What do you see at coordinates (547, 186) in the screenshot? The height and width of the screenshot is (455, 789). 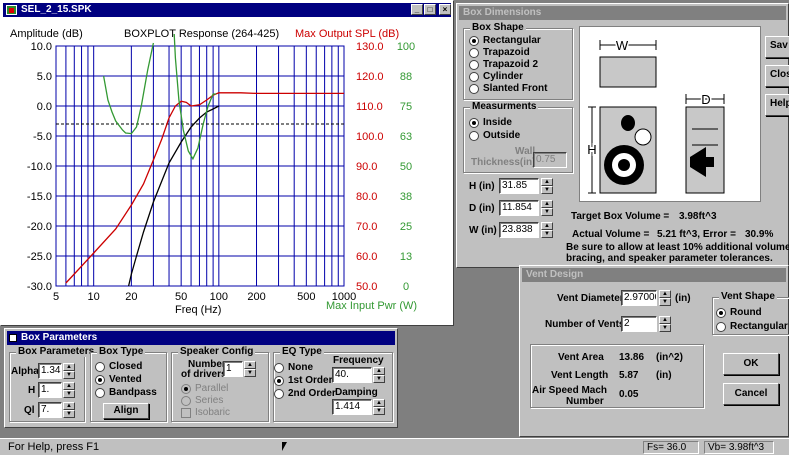 I see `h-spinner: ▲ ▼` at bounding box center [547, 186].